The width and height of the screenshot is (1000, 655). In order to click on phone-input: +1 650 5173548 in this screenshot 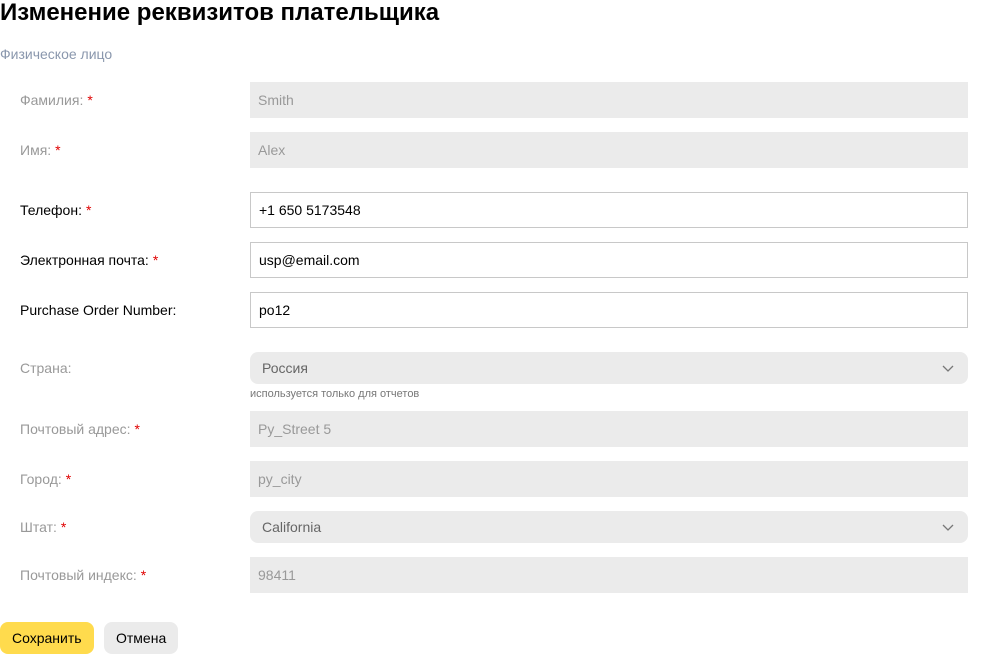, I will do `click(609, 210)`.